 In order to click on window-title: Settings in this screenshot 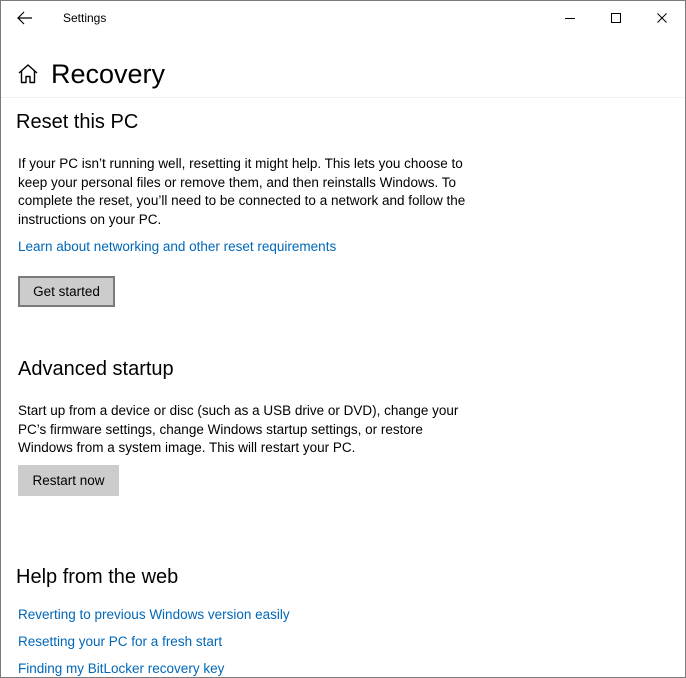, I will do `click(85, 18)`.